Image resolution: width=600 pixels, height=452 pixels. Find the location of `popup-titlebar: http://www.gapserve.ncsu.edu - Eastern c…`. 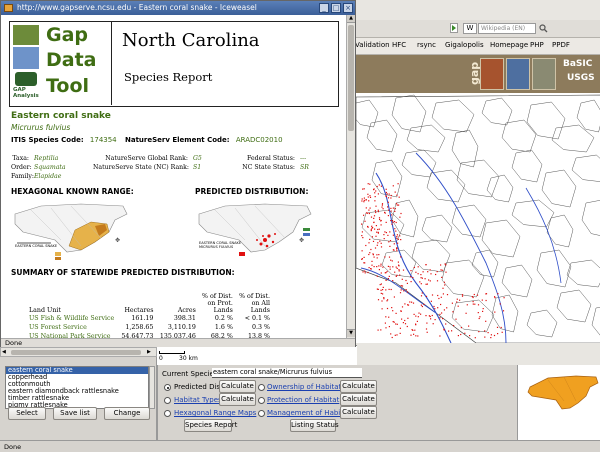

popup-titlebar: http://www.gapserve.ncsu.edu - Eastern c… is located at coordinates (178, 8).